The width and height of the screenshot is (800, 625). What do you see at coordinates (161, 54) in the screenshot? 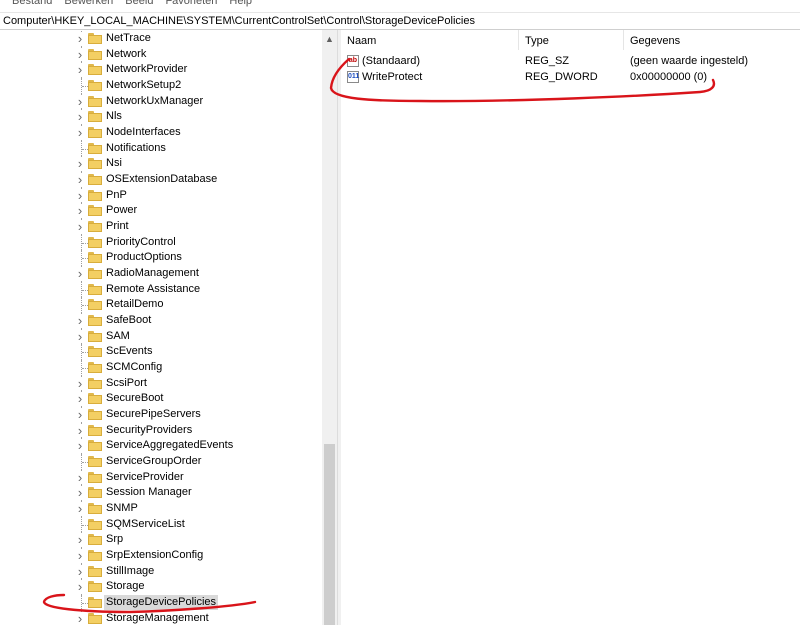
I see `tree-item: › Network` at bounding box center [161, 54].